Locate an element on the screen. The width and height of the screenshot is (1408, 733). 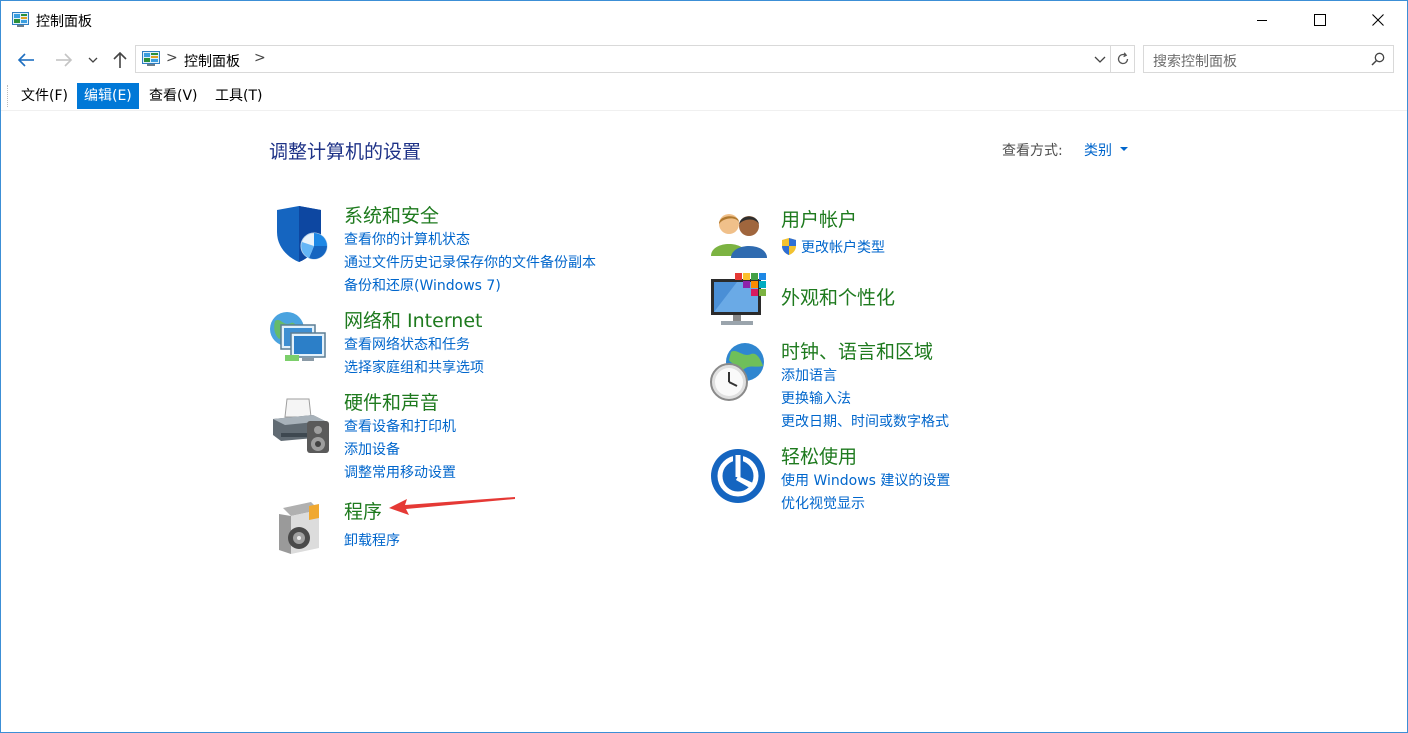
window-title: 控制面板 is located at coordinates (64, 22).